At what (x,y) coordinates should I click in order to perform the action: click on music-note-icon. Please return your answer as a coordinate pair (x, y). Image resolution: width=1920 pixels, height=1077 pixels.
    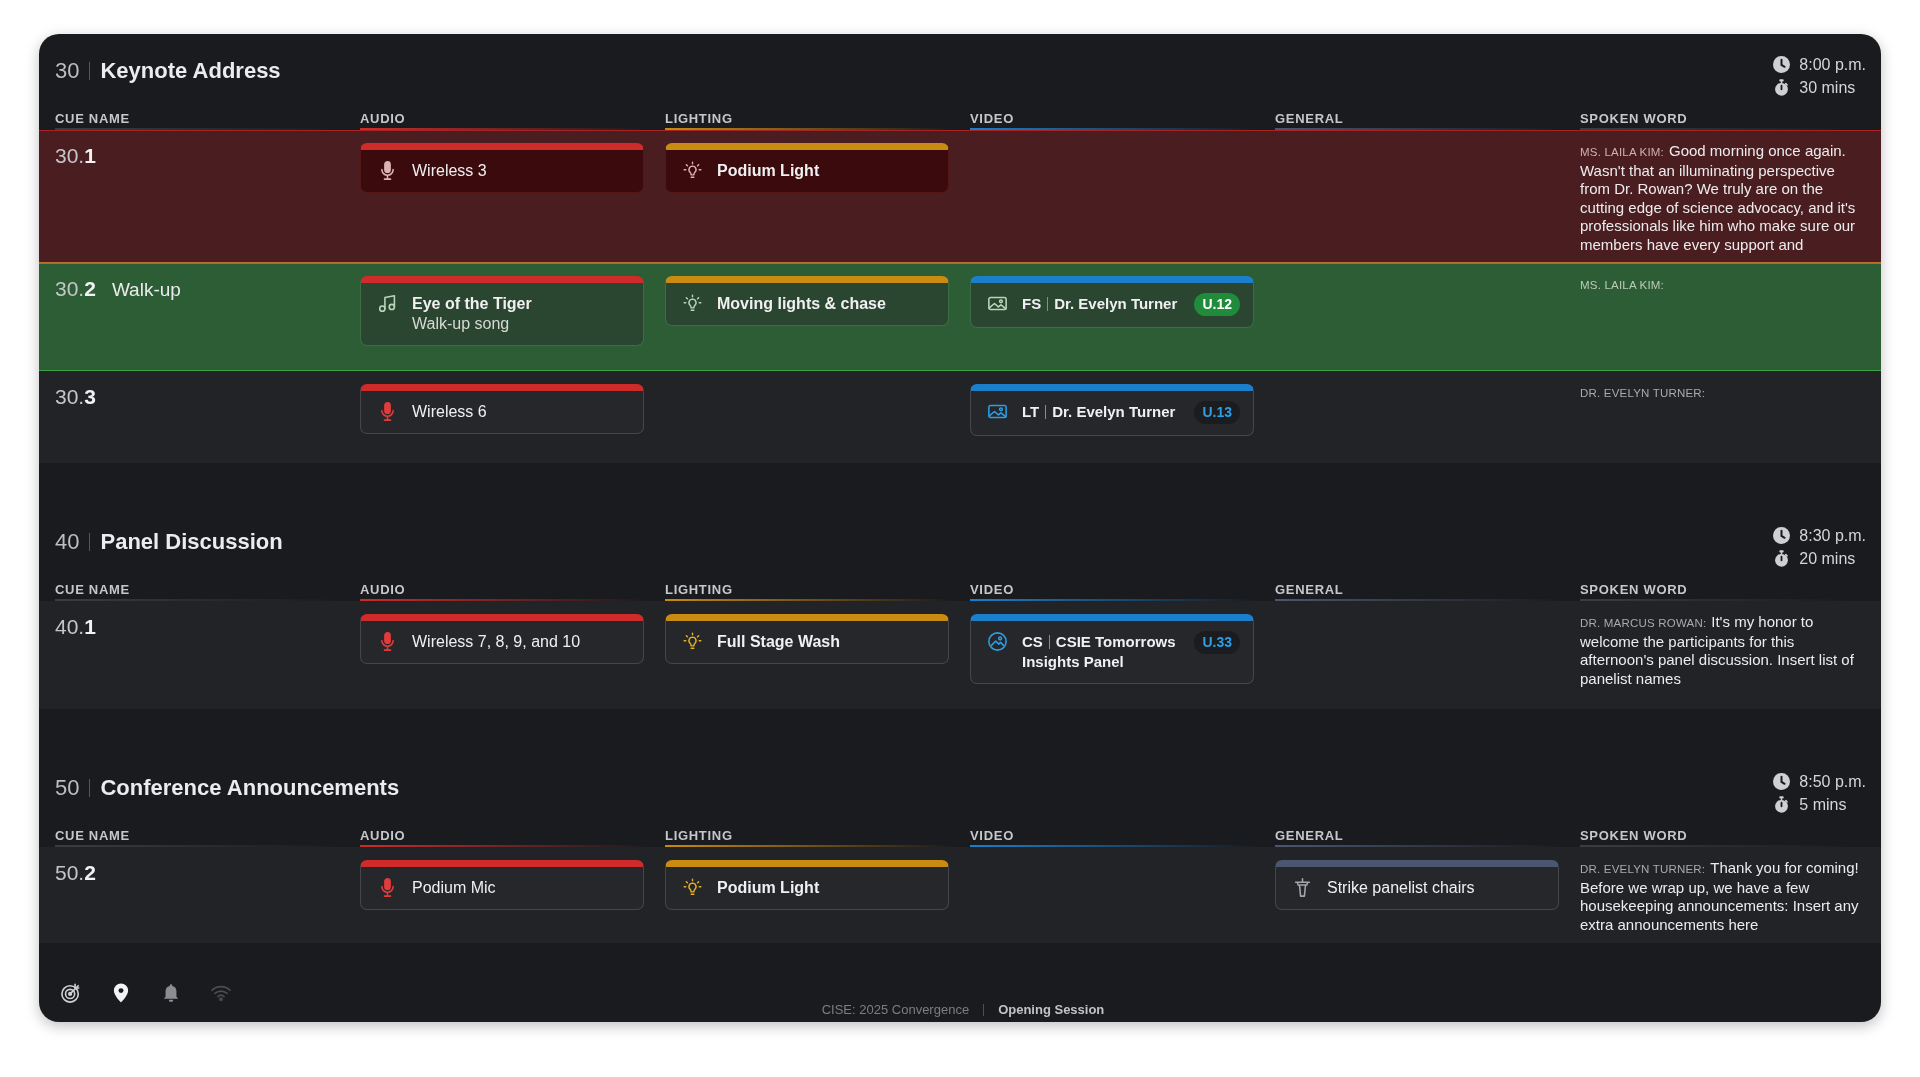
    Looking at the image, I should click on (387, 303).